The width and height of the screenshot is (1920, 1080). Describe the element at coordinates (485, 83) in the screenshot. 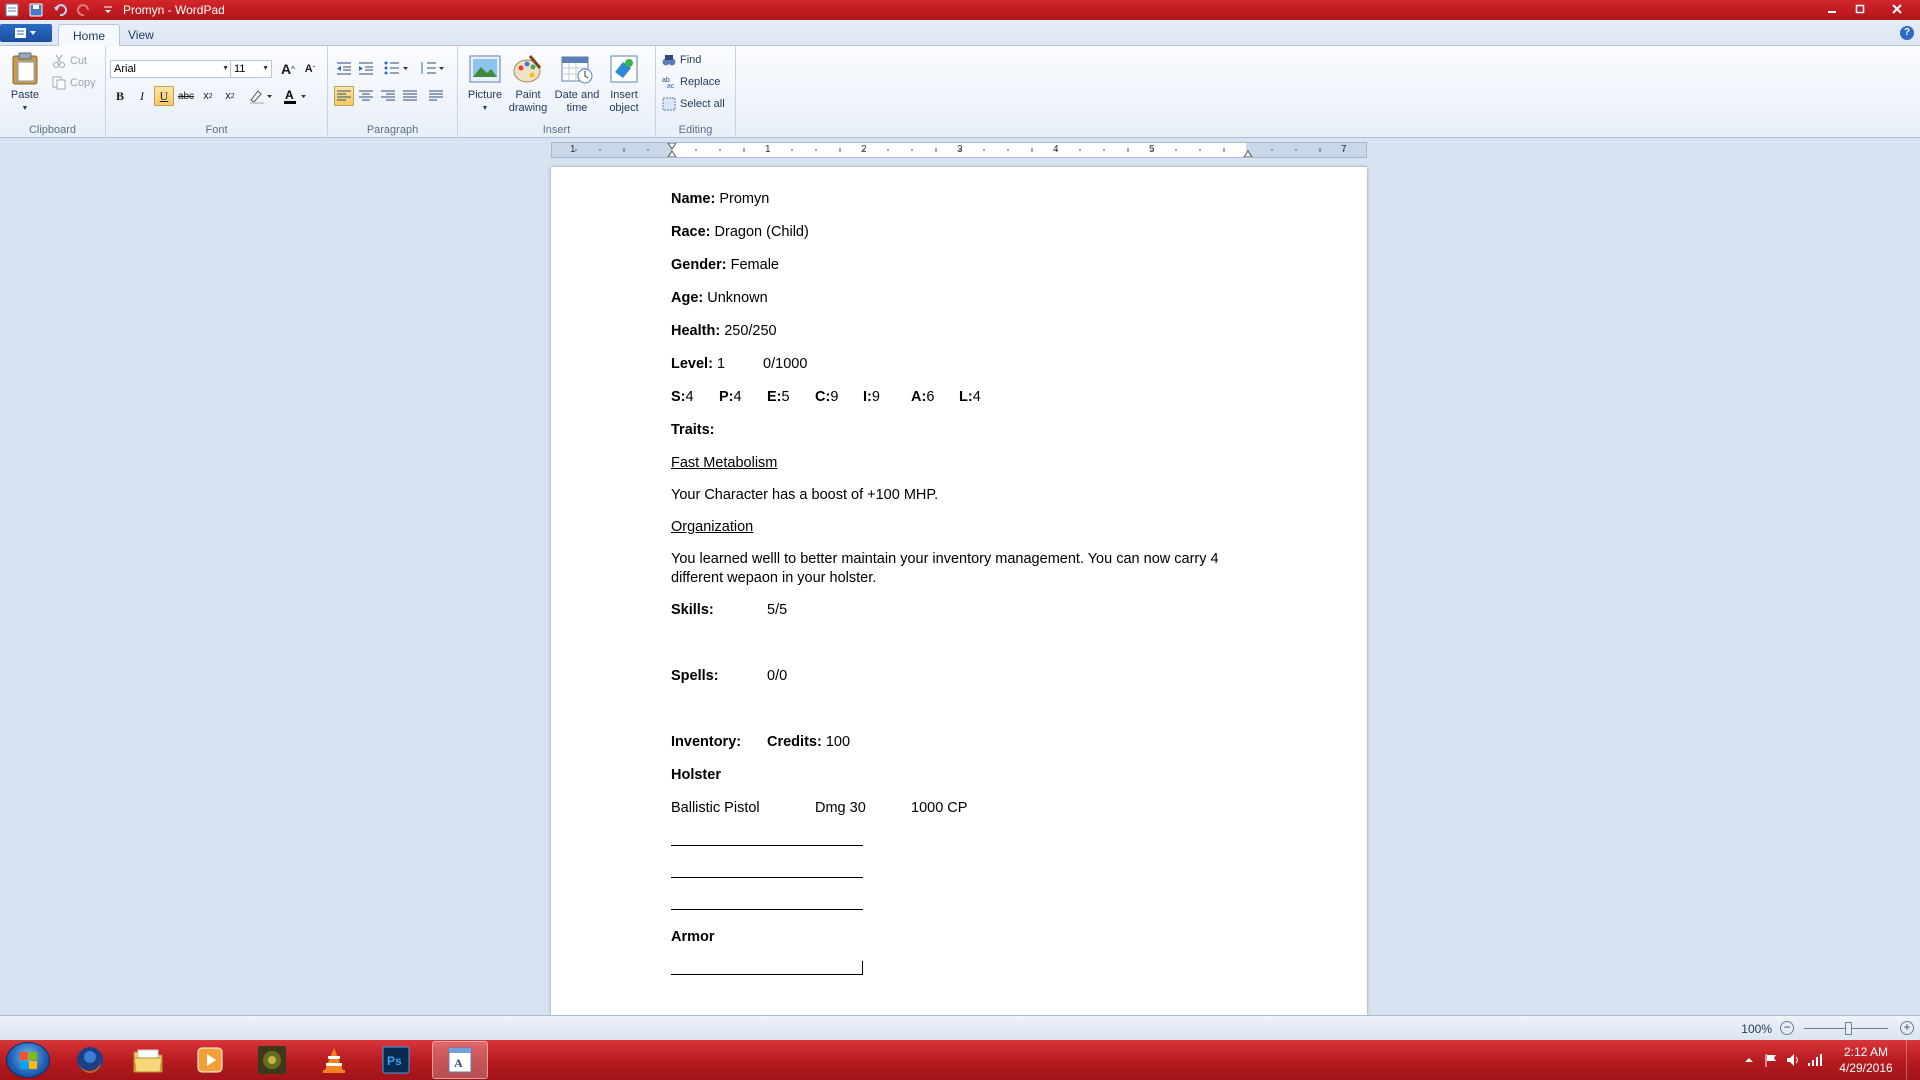

I see `picture-button: Picture ▼` at that location.